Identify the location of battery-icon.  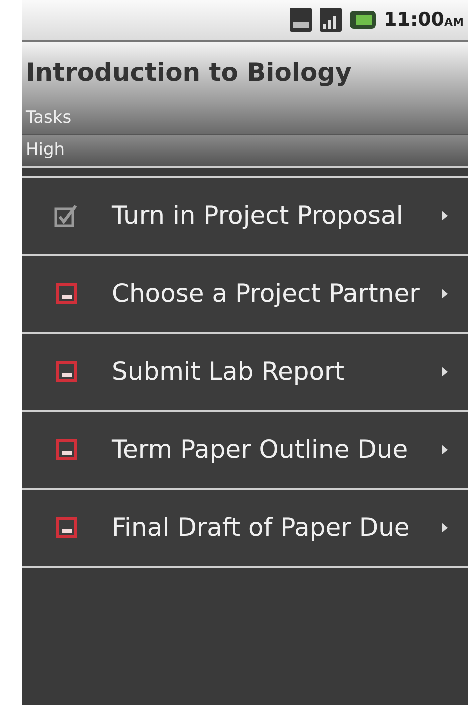
(363, 20).